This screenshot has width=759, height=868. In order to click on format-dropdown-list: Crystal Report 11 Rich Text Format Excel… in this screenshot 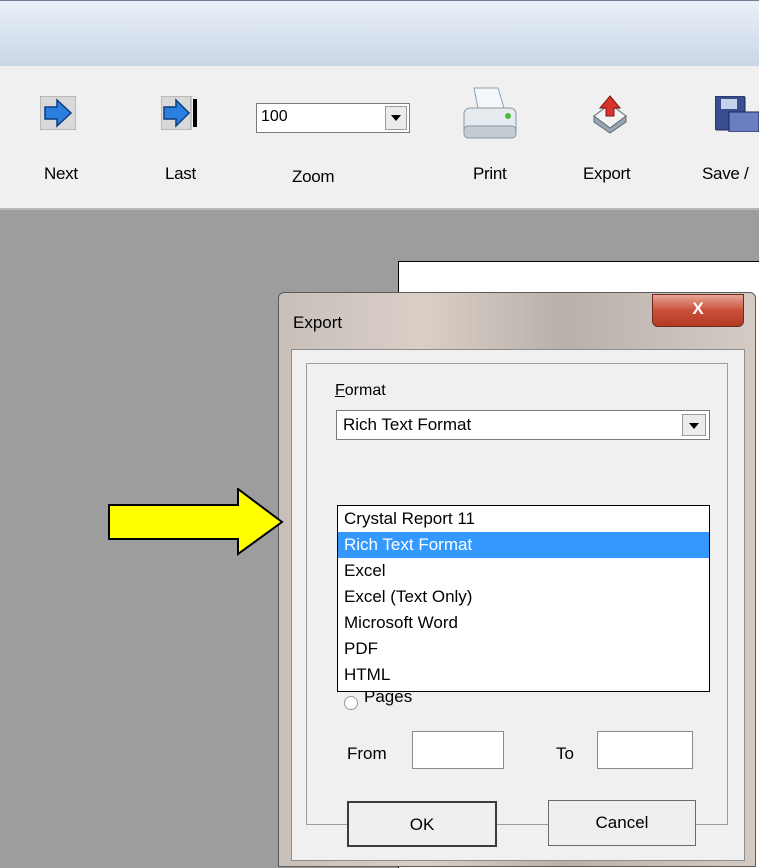, I will do `click(523, 598)`.